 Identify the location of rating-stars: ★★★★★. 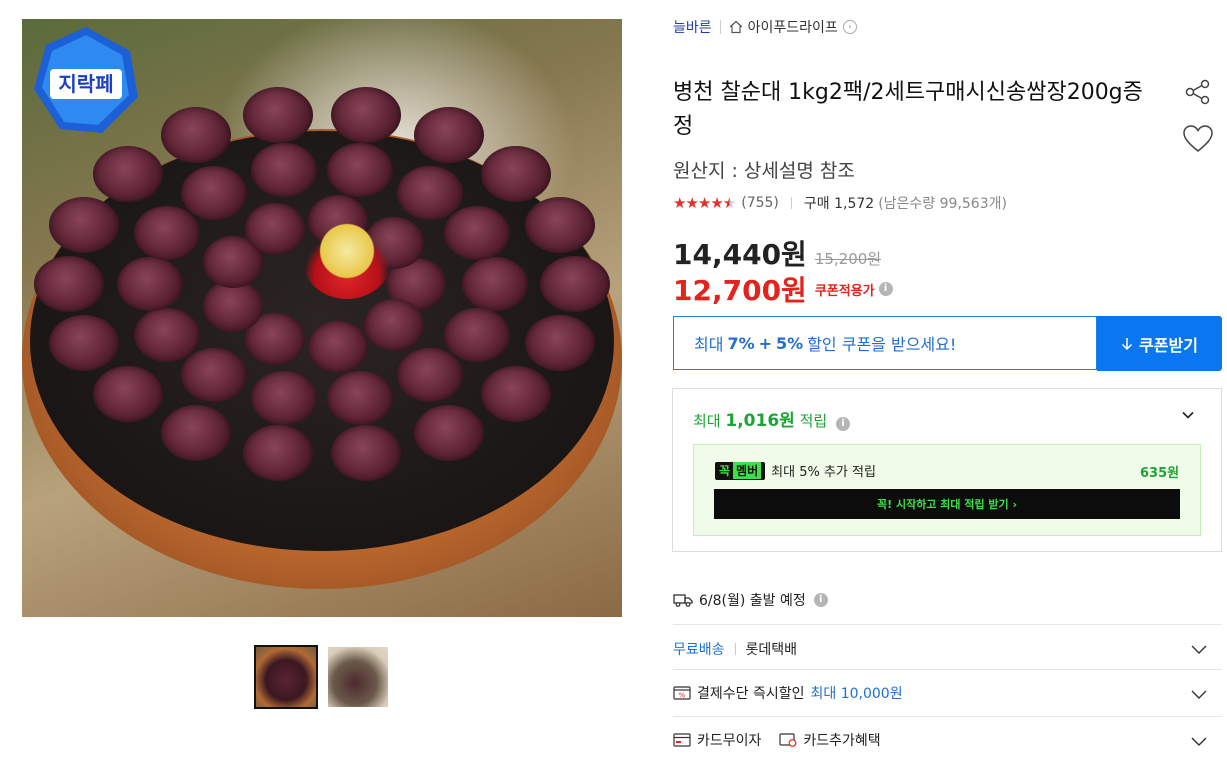
(704, 203).